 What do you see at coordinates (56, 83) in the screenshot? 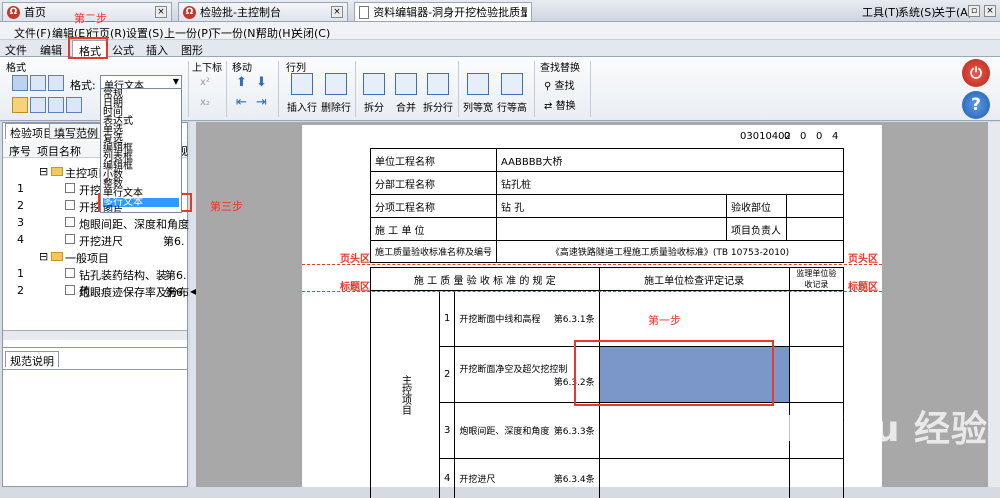
I see `align-right-icon` at bounding box center [56, 83].